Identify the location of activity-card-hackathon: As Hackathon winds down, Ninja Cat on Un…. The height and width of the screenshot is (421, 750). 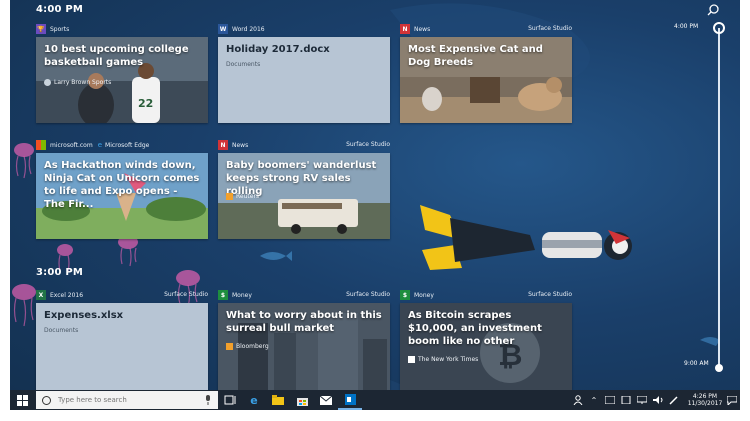
(122, 196).